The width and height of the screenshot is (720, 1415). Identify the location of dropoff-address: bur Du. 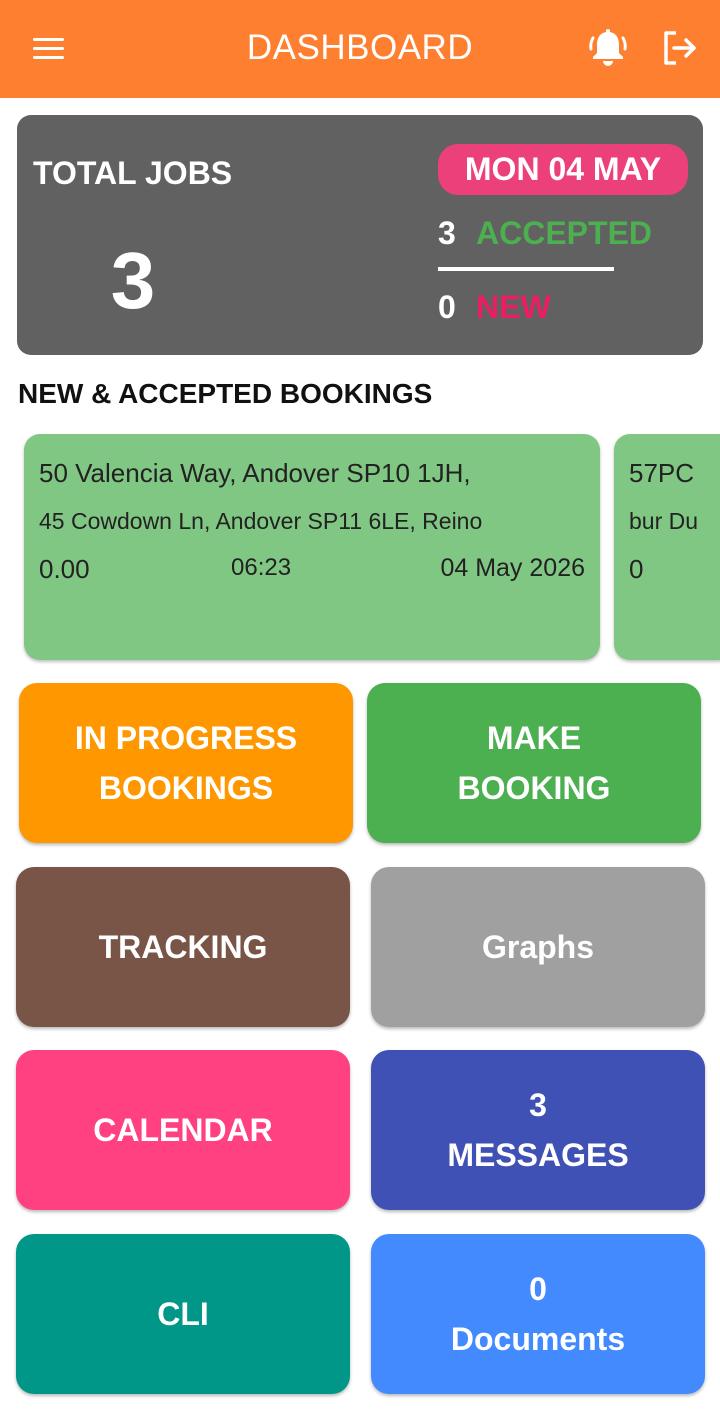
(664, 521).